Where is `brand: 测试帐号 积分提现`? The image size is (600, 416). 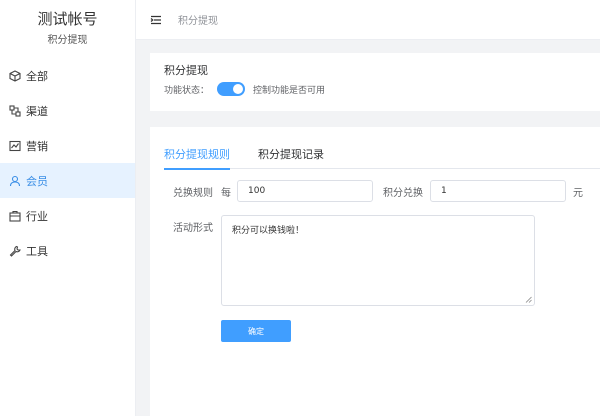
brand: 测试帐号 积分提现 is located at coordinates (67, 28).